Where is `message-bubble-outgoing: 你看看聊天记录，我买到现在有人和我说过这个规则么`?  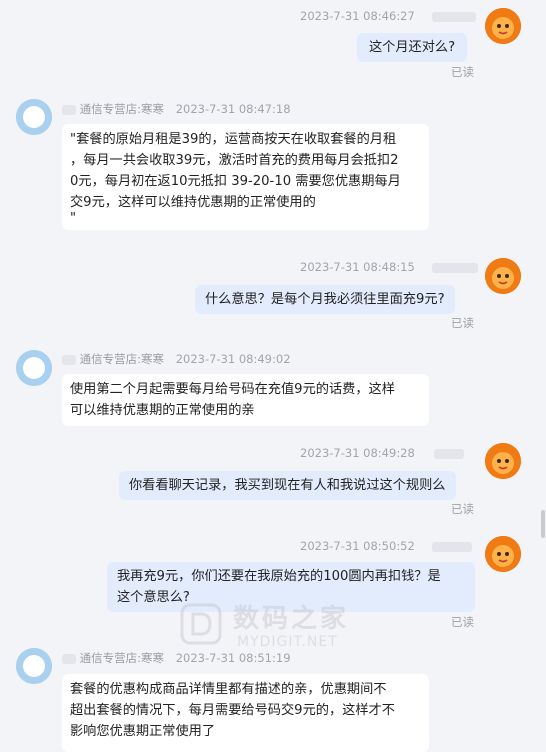
message-bubble-outgoing: 你看看聊天记录，我买到现在有人和我说过这个规则么 is located at coordinates (287, 485).